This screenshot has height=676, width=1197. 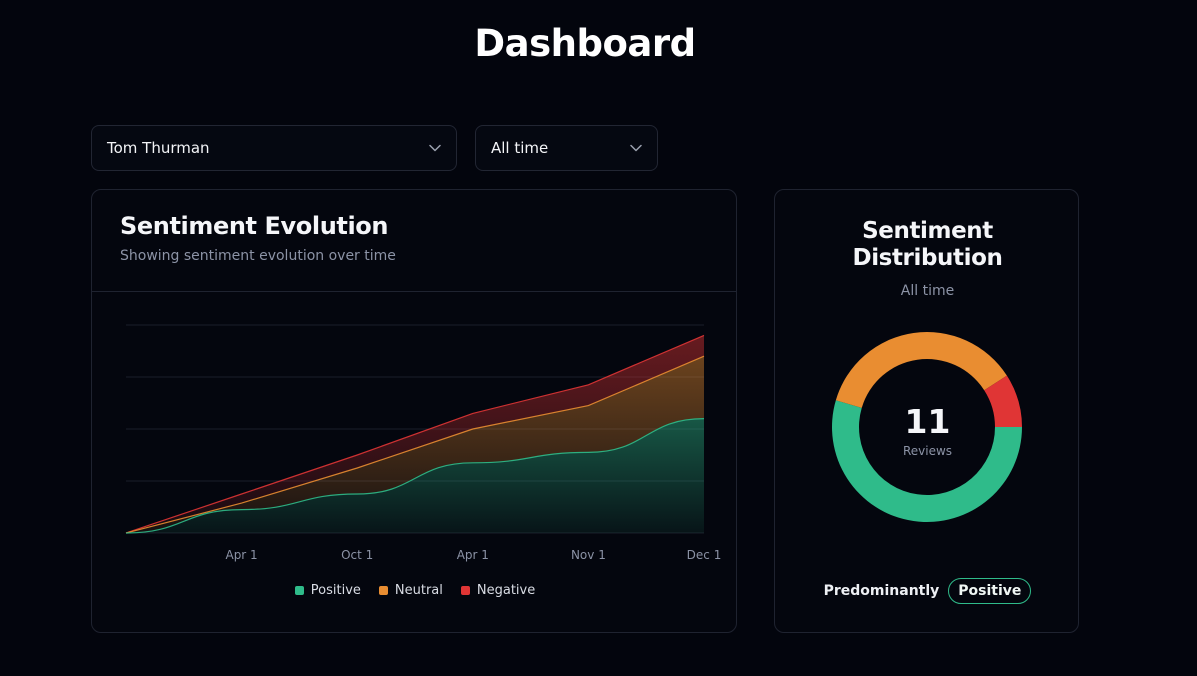 I want to click on chart-legend: Positive Neutral Negative, so click(x=415, y=590).